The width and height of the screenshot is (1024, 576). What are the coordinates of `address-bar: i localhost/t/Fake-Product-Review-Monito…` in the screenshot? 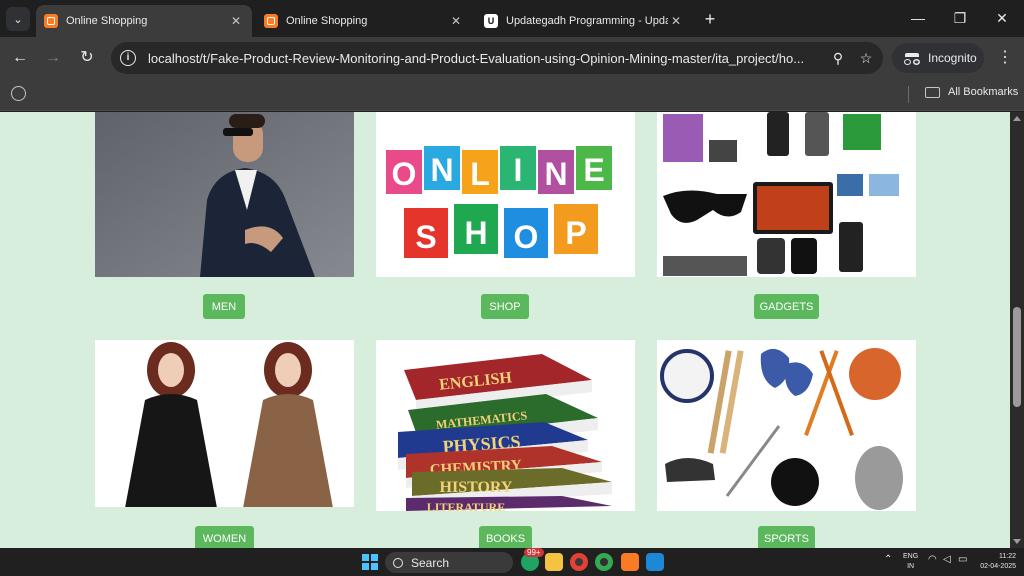 It's located at (497, 58).